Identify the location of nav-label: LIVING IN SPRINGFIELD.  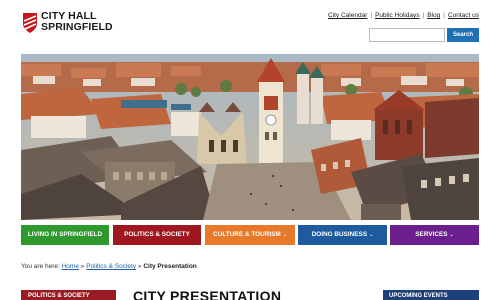
(65, 234).